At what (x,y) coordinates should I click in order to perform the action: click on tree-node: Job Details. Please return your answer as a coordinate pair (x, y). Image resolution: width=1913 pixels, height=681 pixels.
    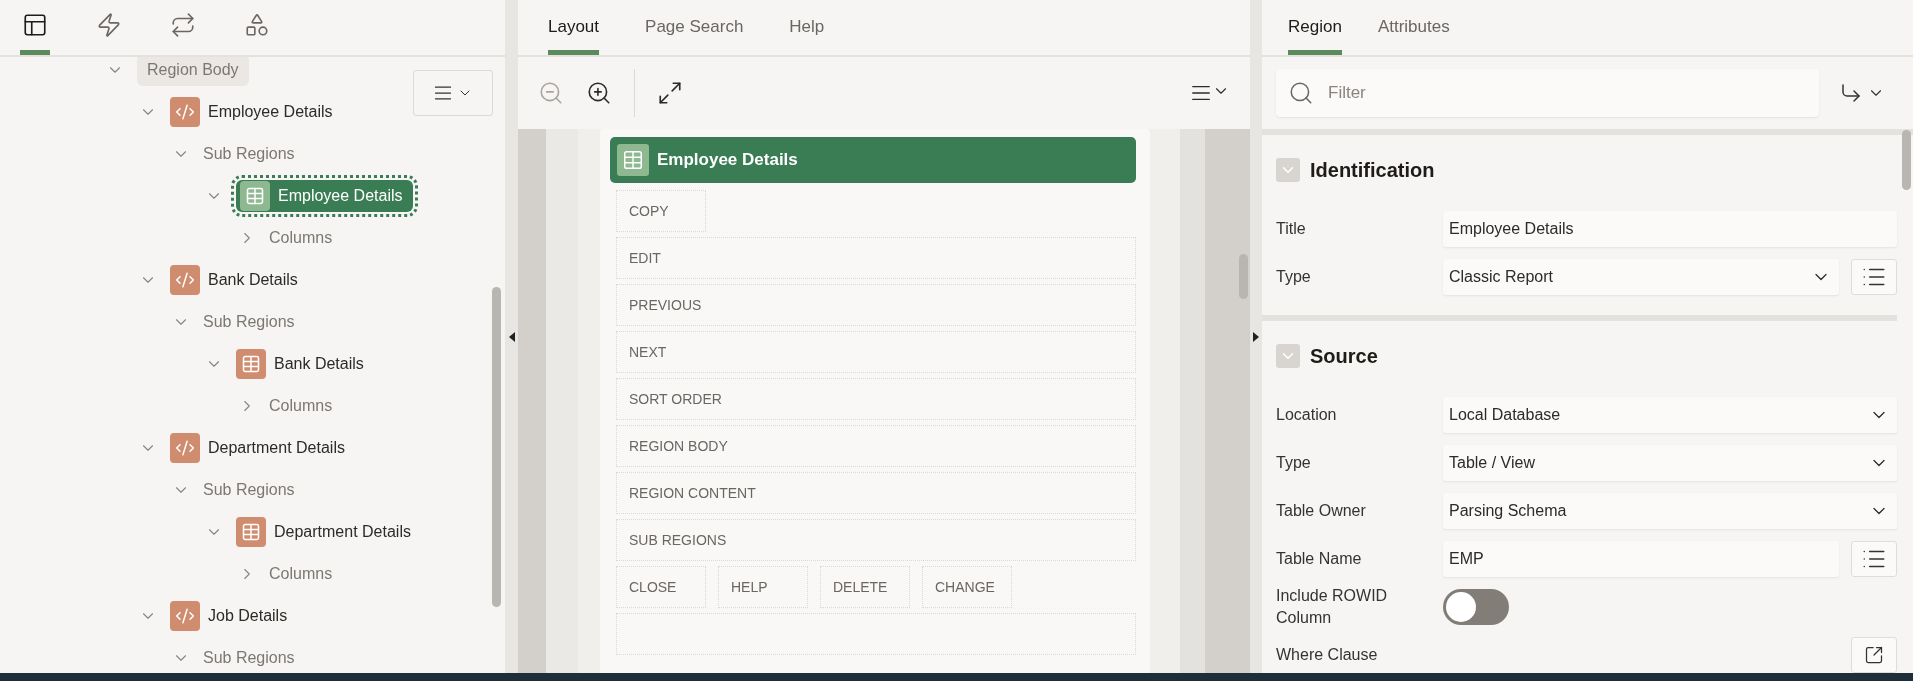
    Looking at the image, I should click on (231, 616).